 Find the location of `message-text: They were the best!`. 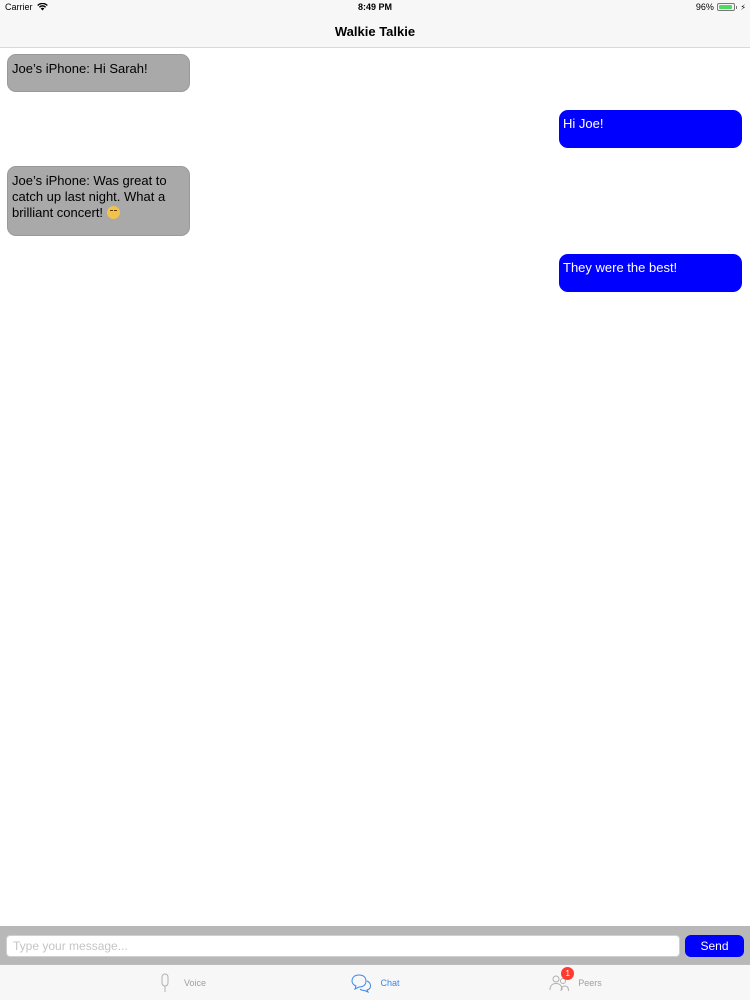

message-text: They were the best! is located at coordinates (620, 267).